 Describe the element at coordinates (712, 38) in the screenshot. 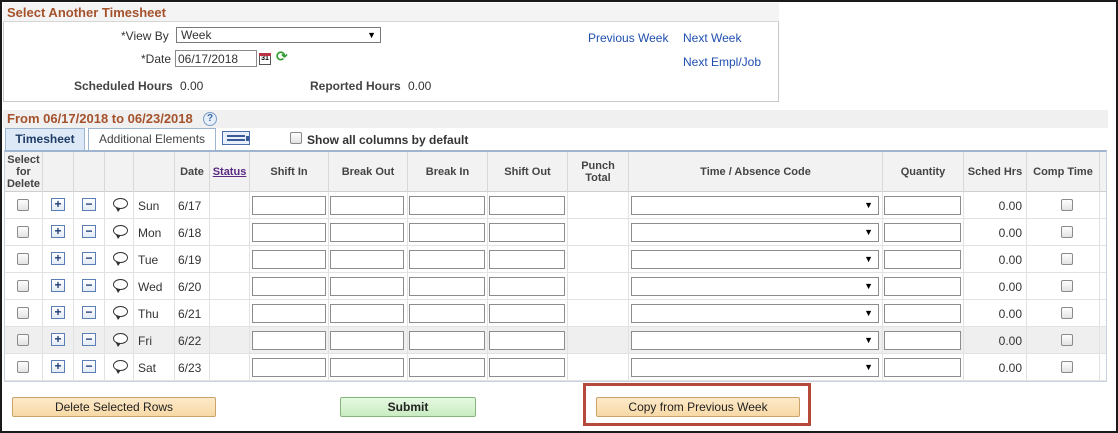

I see `next-week-link: Next Week` at that location.